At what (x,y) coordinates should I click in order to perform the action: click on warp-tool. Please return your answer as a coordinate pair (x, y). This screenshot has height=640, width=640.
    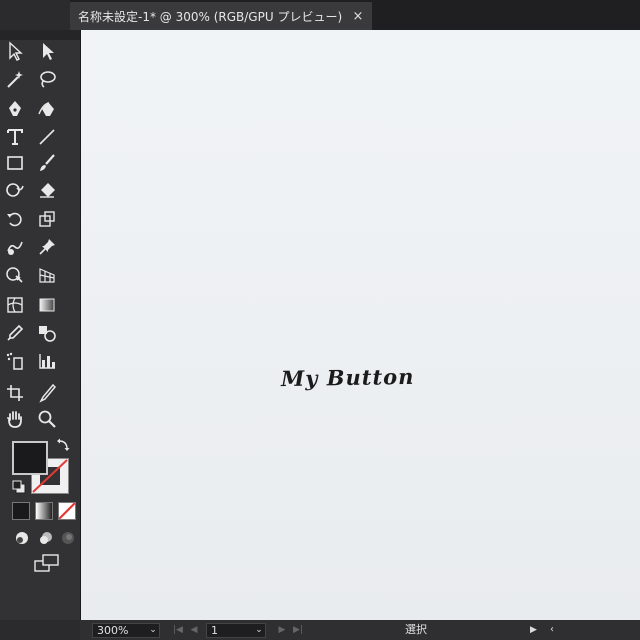
    Looking at the image, I should click on (15, 247).